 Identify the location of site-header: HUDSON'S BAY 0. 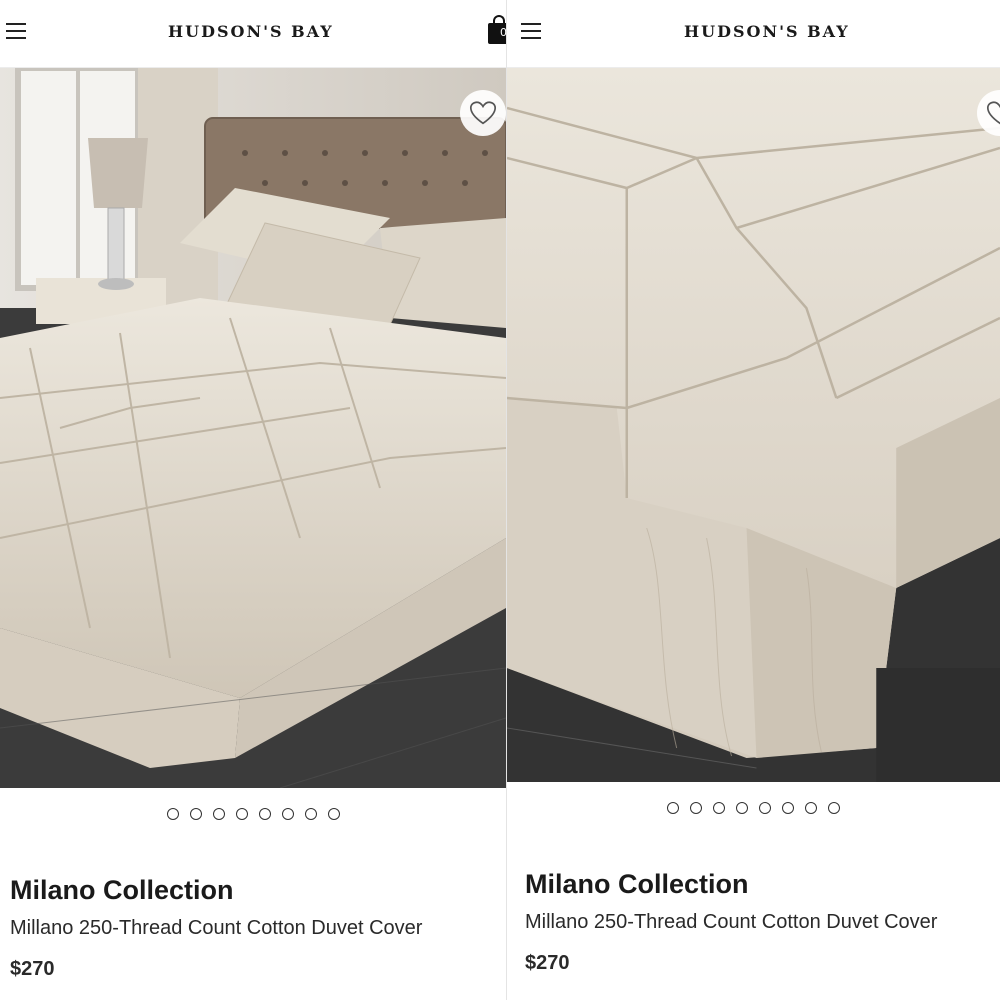
(253, 34).